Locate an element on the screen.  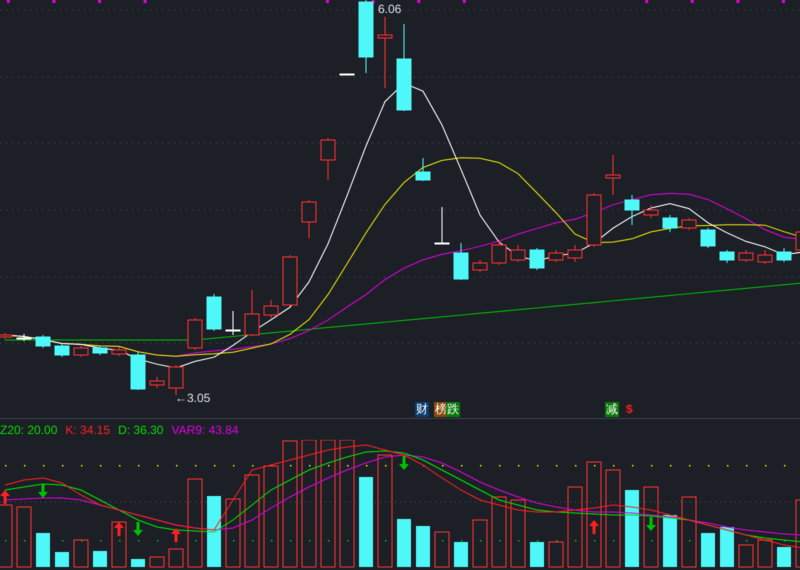
high-price-label: 6.06 is located at coordinates (390, 9).